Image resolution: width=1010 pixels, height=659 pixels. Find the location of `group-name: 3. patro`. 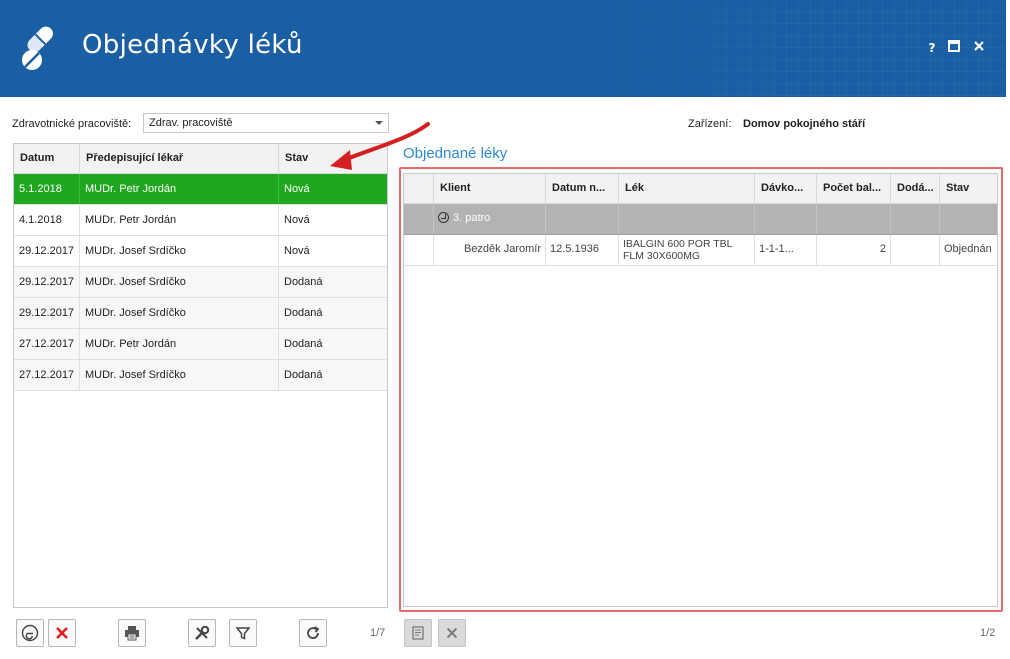

group-name: 3. patro is located at coordinates (472, 218).